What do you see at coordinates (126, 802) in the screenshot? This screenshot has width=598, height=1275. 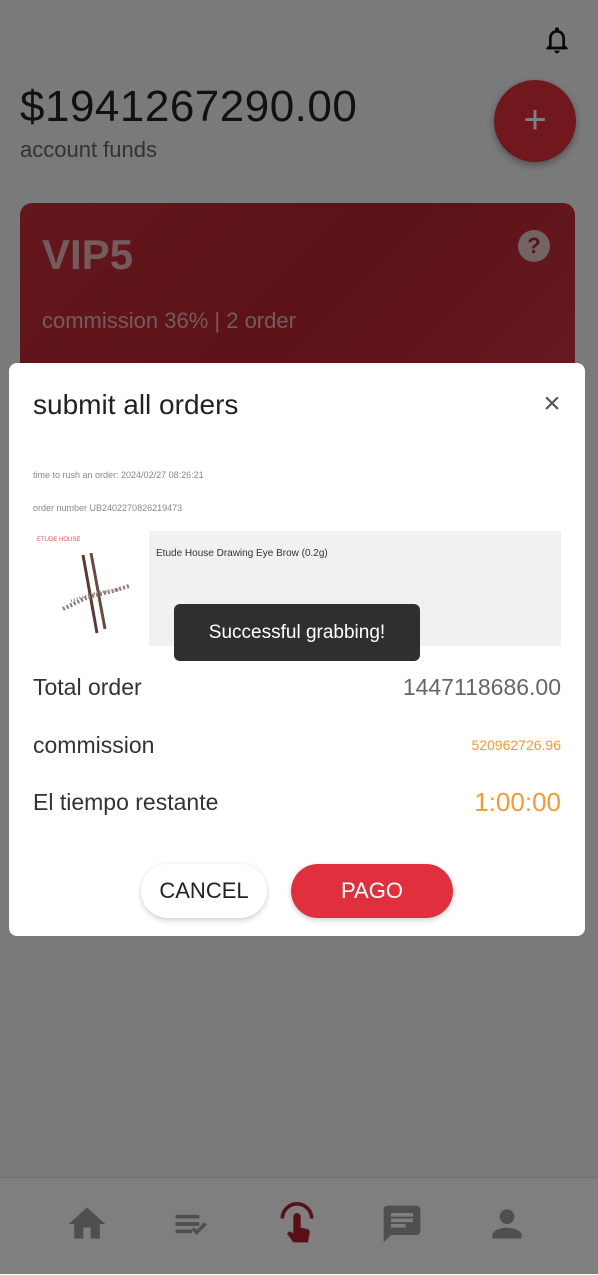 I see `time-remaining-label: El tiempo restante` at bounding box center [126, 802].